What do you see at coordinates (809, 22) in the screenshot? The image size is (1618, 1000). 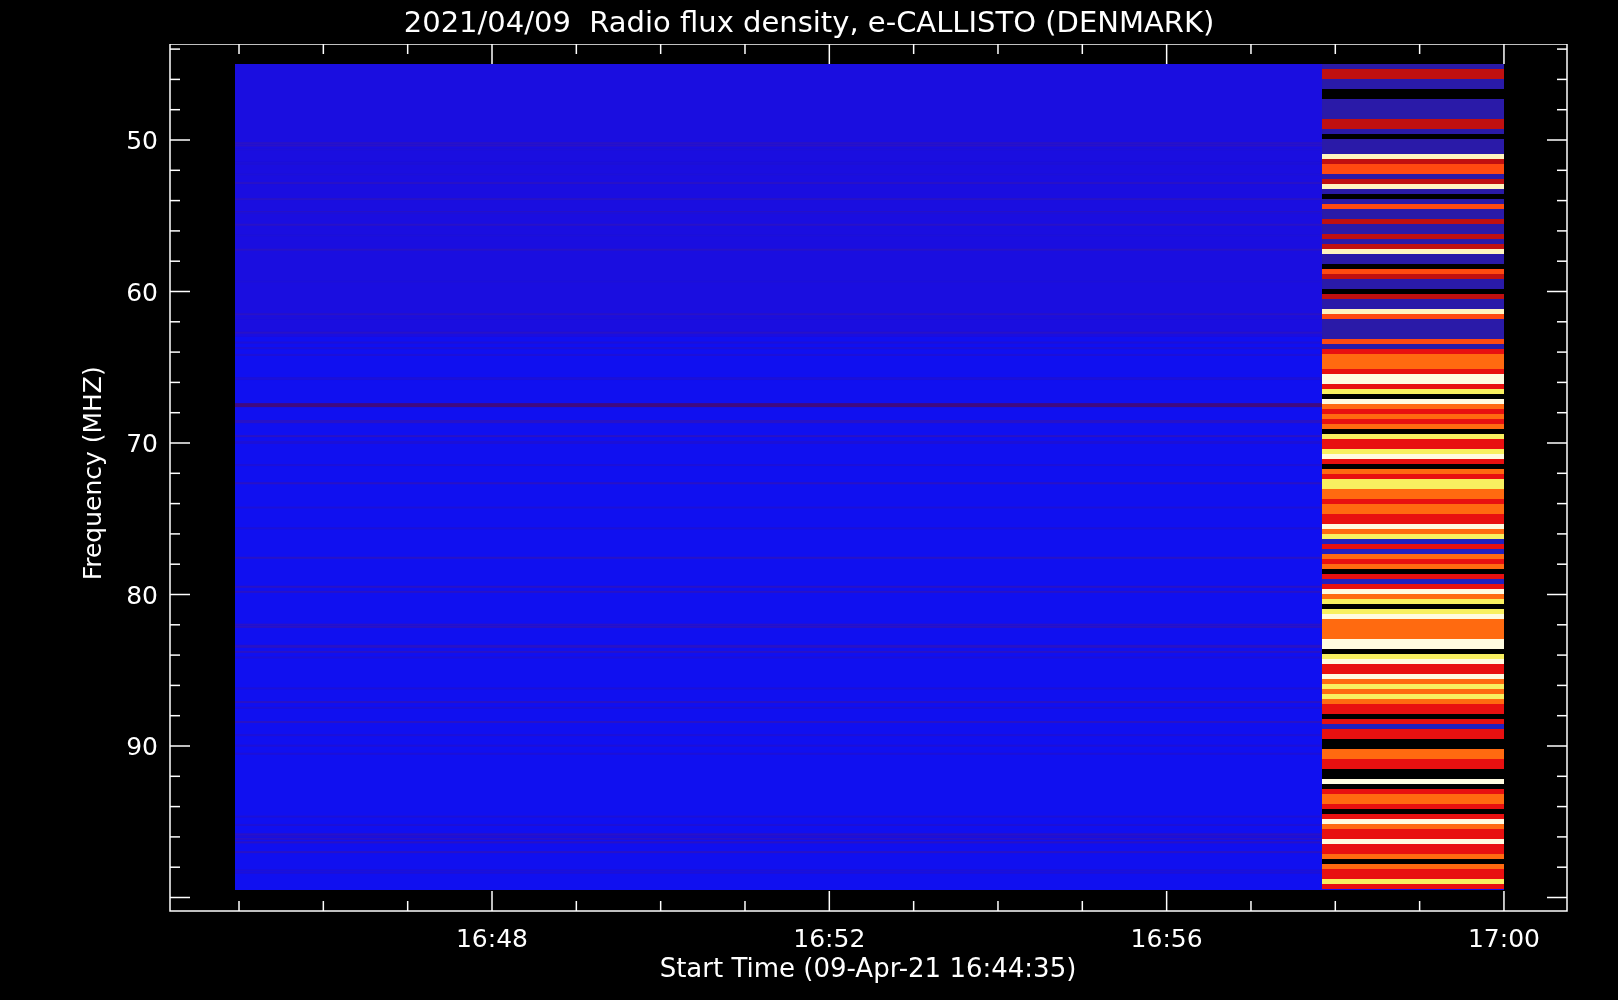 I see `chart-title: 2021/04/09 Radio flux density, e-CALLISTO (DENMARK)` at bounding box center [809, 22].